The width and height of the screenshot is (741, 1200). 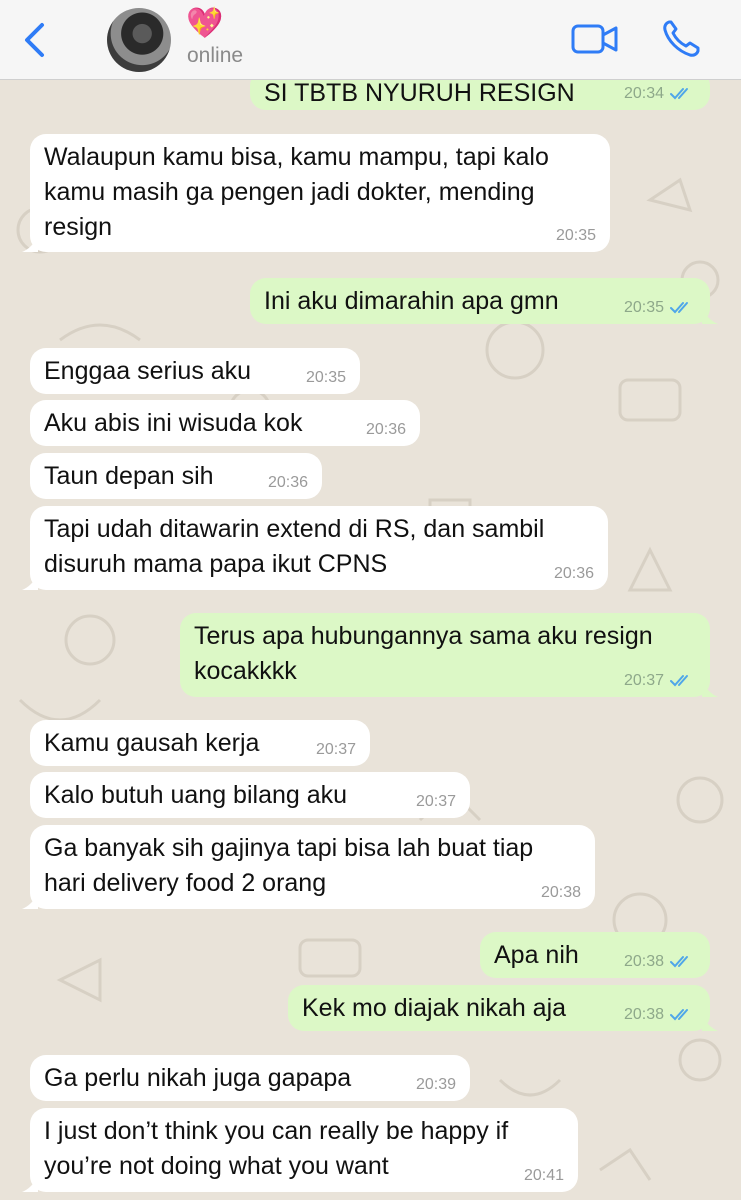 I want to click on outgoing-message: Kek mo diajak nikah aja 20:38, so click(x=503, y=1008).